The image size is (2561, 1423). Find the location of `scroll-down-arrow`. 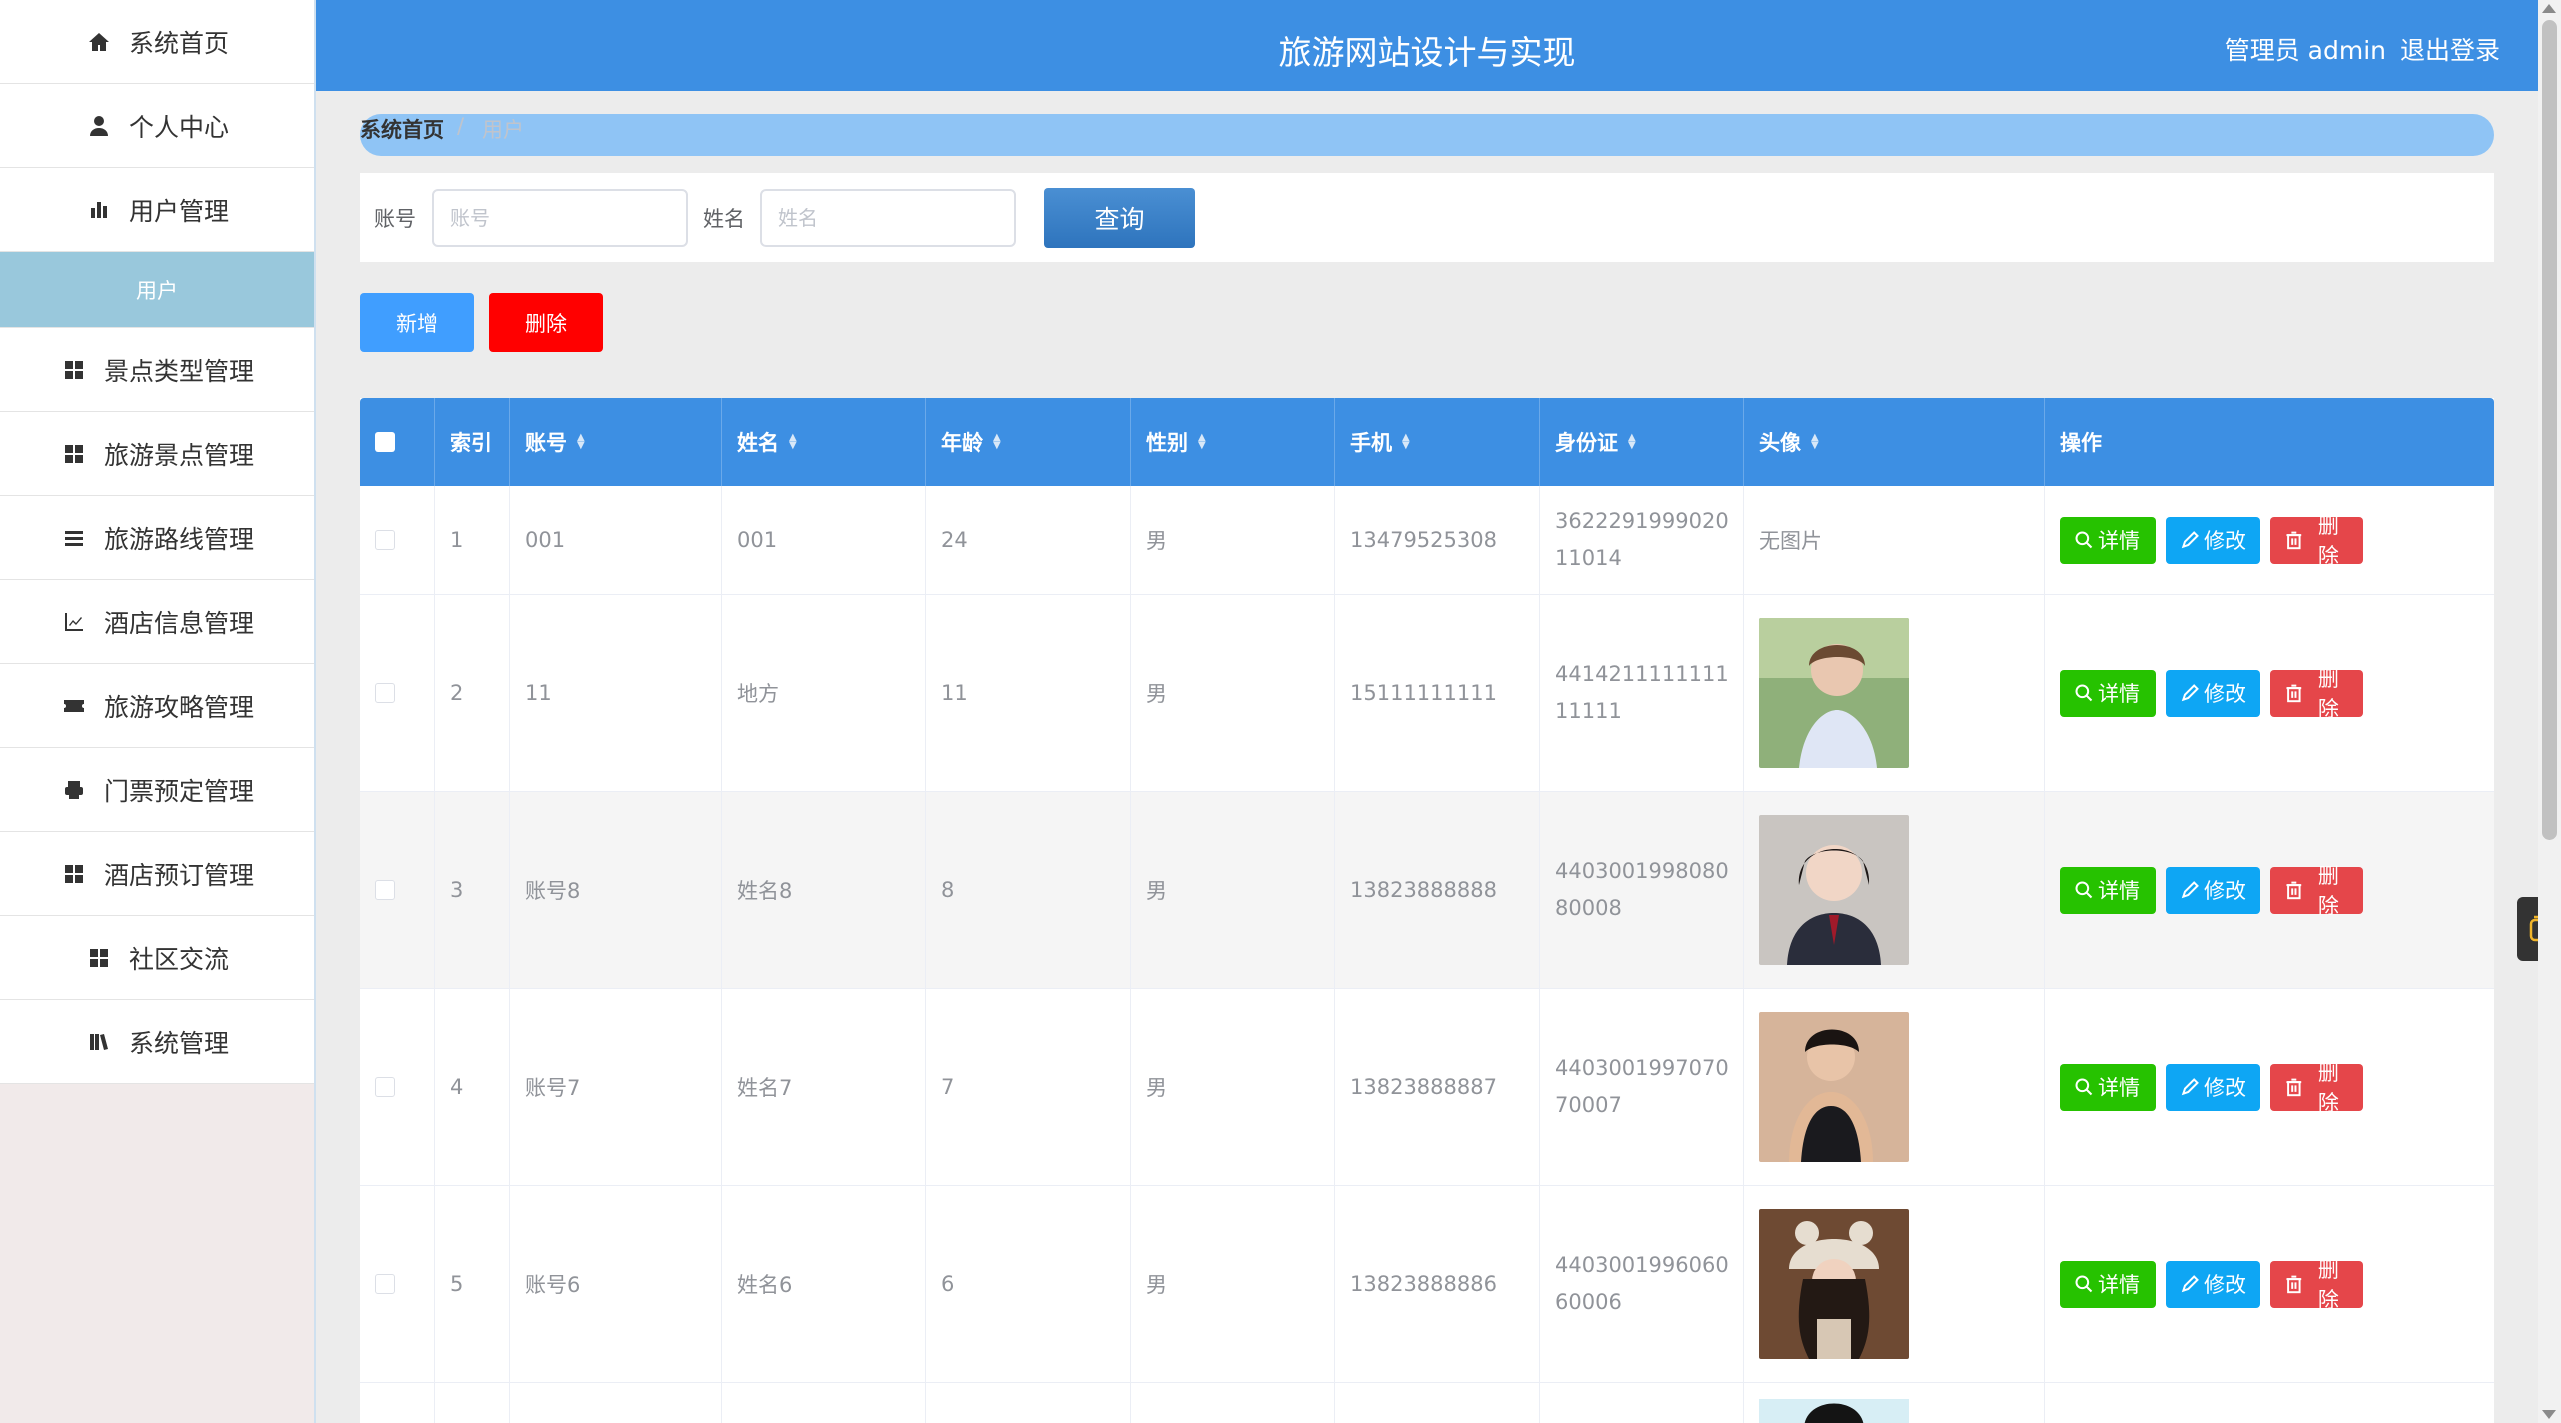

scroll-down-arrow is located at coordinates (2549, 1414).